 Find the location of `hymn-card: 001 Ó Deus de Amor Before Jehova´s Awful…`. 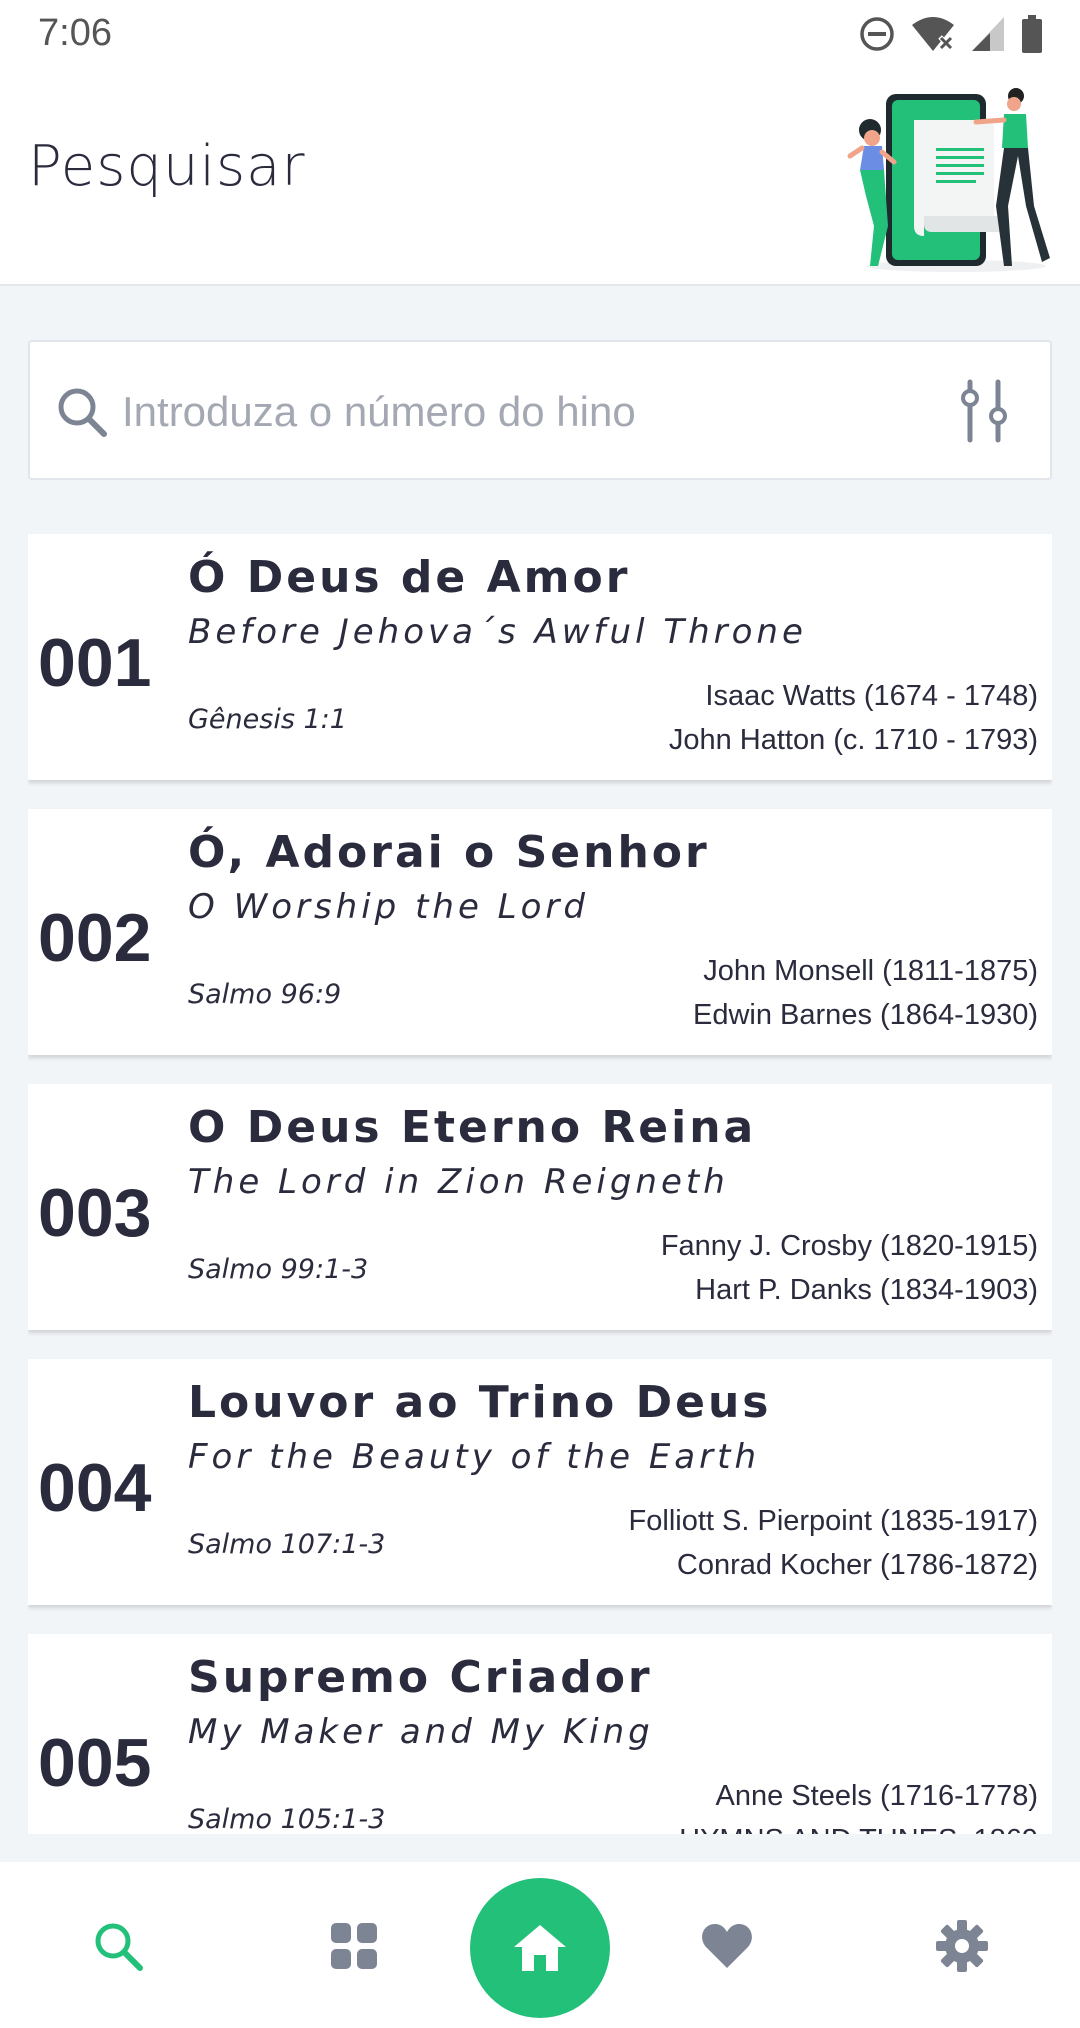

hymn-card: 001 Ó Deus de Amor Before Jehova´s Awful… is located at coordinates (540, 657).